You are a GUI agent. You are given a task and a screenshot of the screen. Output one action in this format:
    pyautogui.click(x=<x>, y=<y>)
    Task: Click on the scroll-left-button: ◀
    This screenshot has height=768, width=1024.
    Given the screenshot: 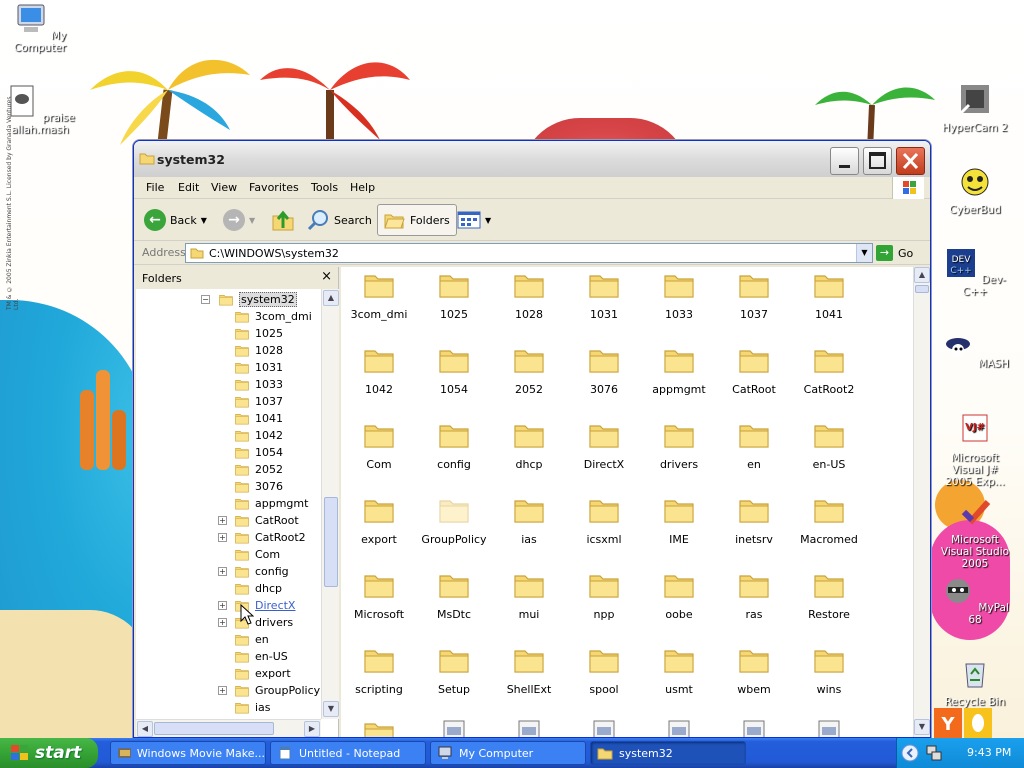 What is the action you would take?
    pyautogui.click(x=145, y=729)
    